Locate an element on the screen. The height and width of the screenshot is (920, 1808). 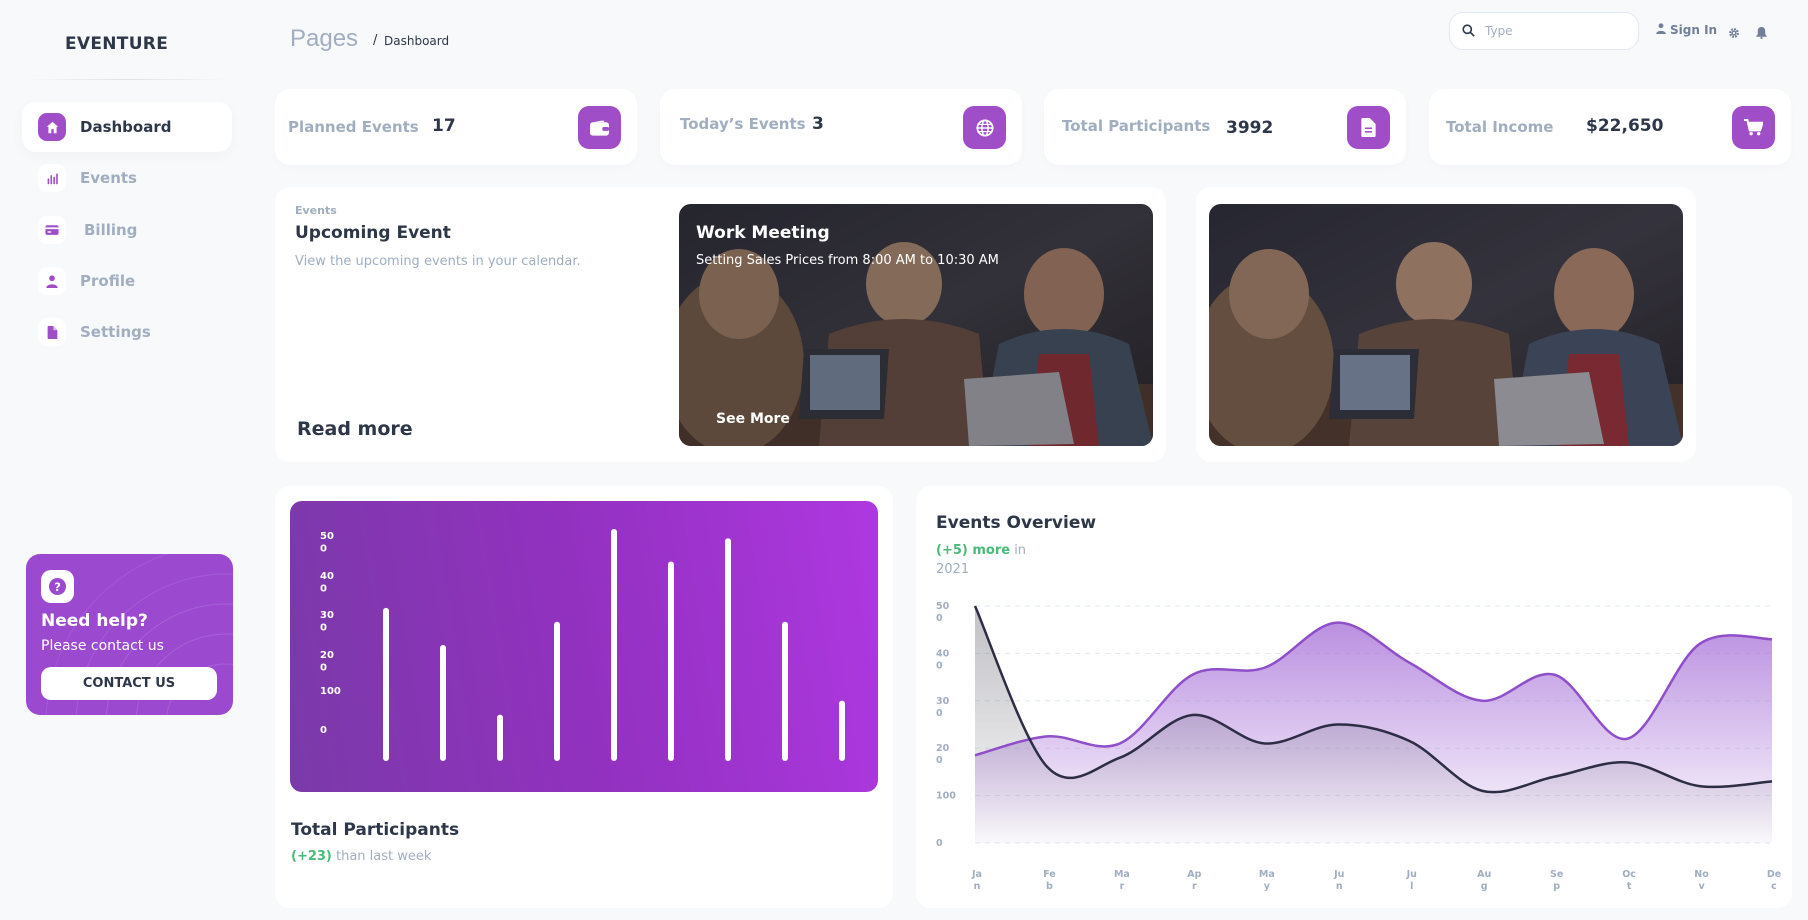
help-icon: ? is located at coordinates (57, 586).